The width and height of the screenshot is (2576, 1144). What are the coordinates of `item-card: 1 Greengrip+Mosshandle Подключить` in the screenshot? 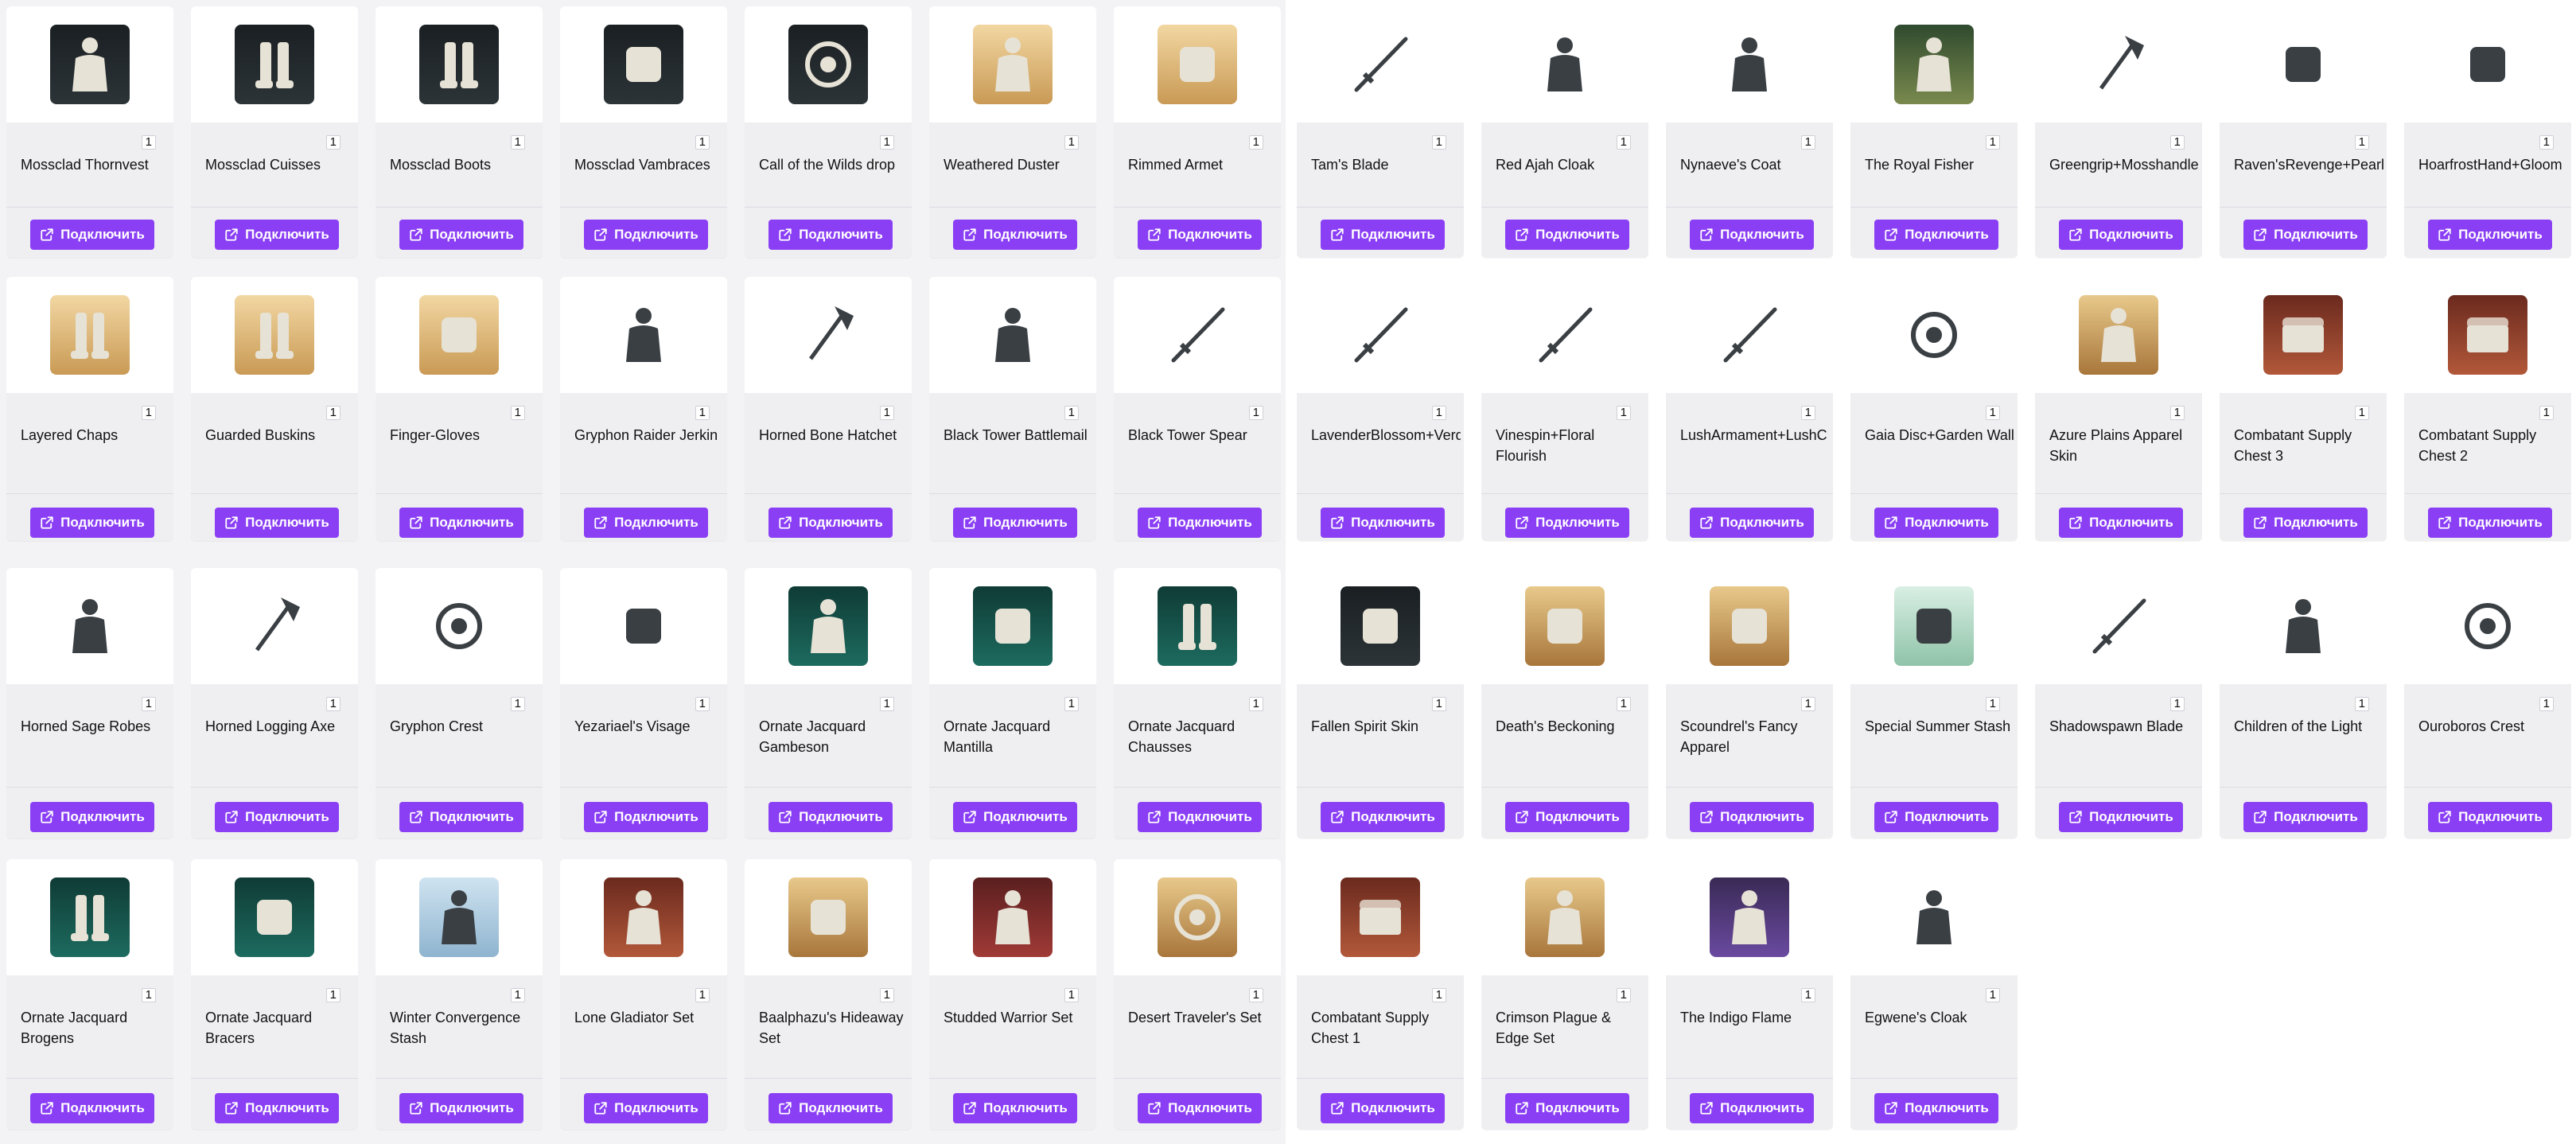 It's located at (2119, 132).